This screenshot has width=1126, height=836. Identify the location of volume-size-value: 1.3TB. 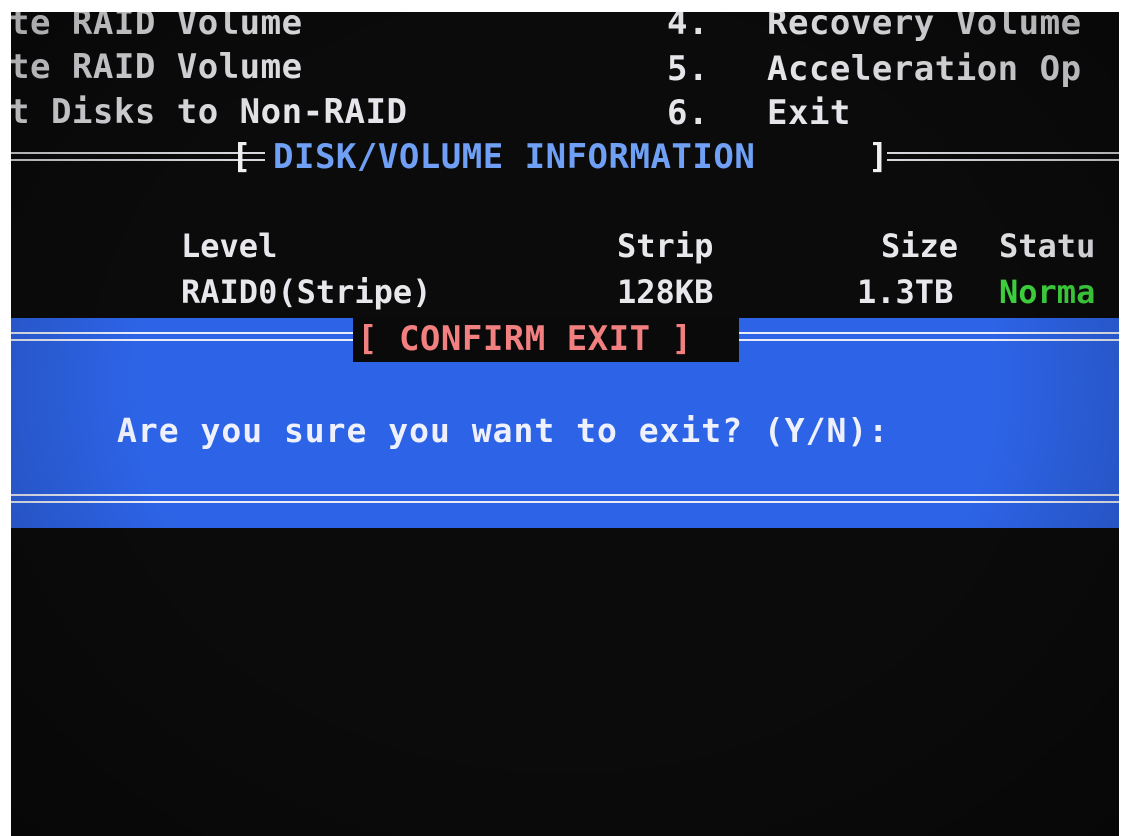
(905, 292).